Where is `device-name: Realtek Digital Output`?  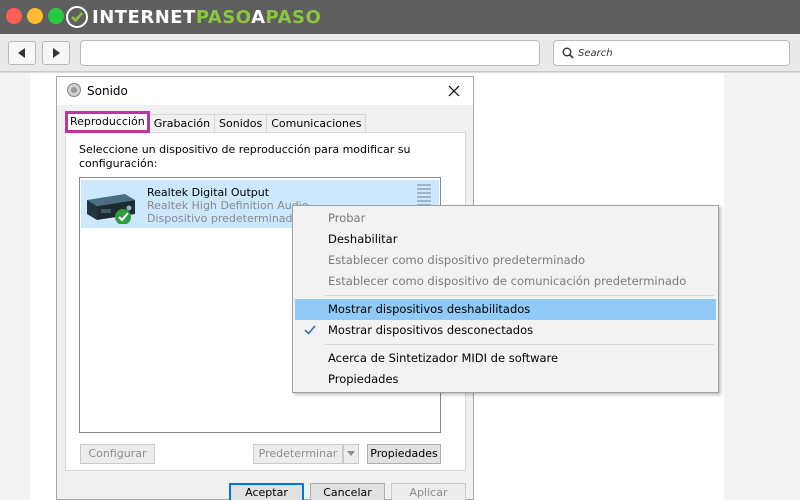 device-name: Realtek Digital Output is located at coordinates (208, 192).